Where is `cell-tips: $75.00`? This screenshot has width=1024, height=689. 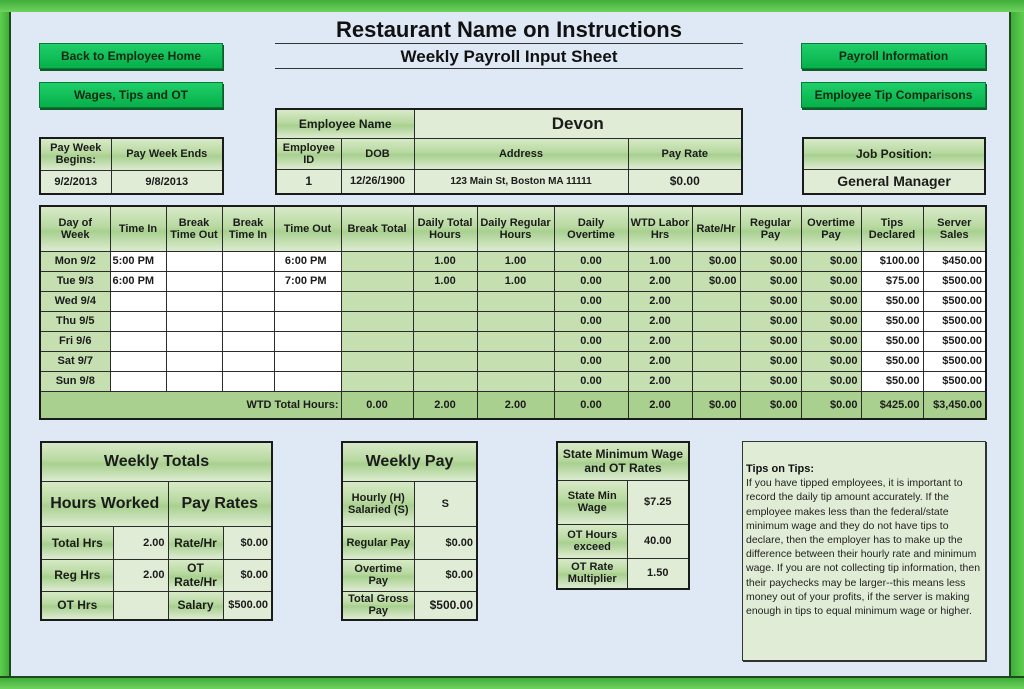 cell-tips: $75.00 is located at coordinates (892, 281).